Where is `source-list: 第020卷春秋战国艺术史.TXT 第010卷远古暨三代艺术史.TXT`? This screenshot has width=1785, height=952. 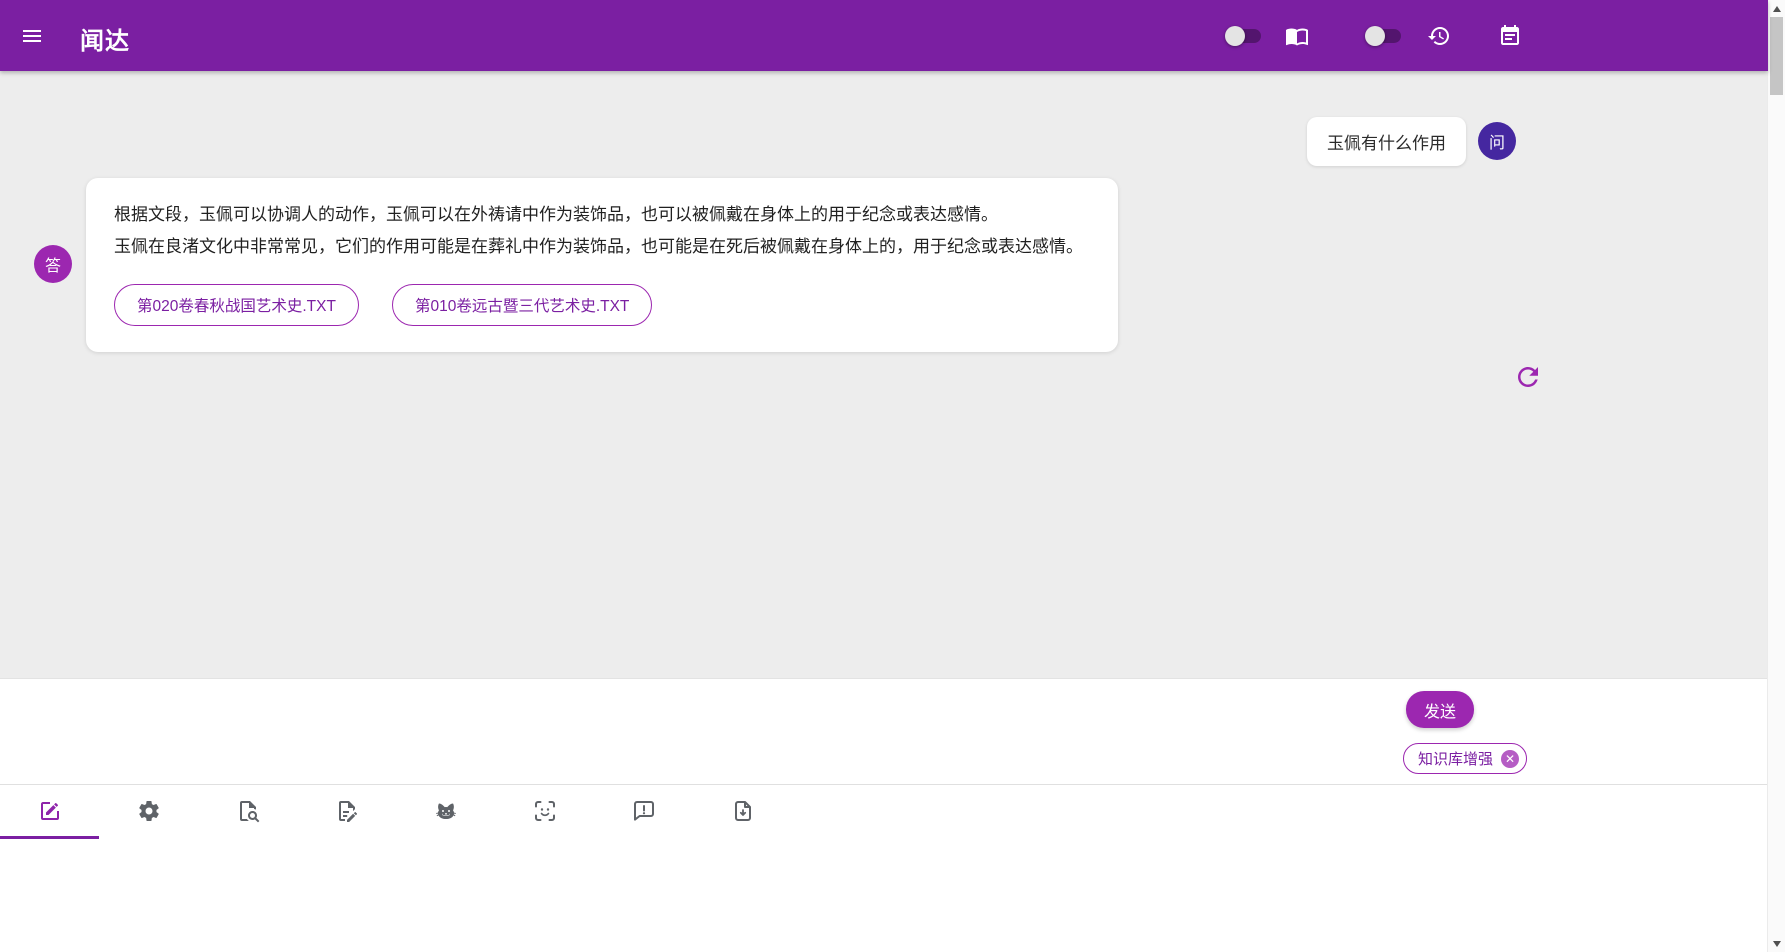 source-list: 第020卷春秋战国艺术史.TXT 第010卷远古暨三代艺术史.TXT is located at coordinates (602, 305).